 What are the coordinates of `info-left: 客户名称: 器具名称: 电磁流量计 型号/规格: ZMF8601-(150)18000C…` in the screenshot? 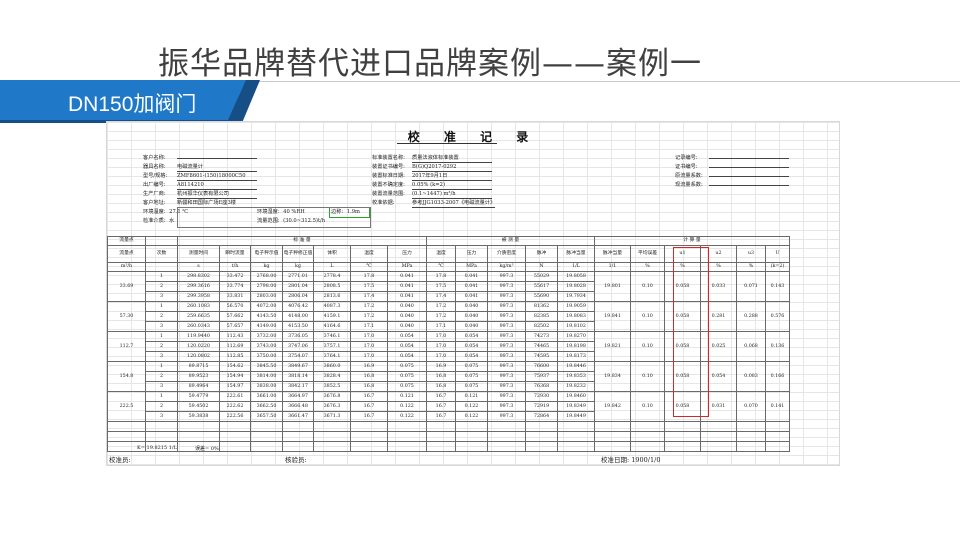 It's located at (200, 182).